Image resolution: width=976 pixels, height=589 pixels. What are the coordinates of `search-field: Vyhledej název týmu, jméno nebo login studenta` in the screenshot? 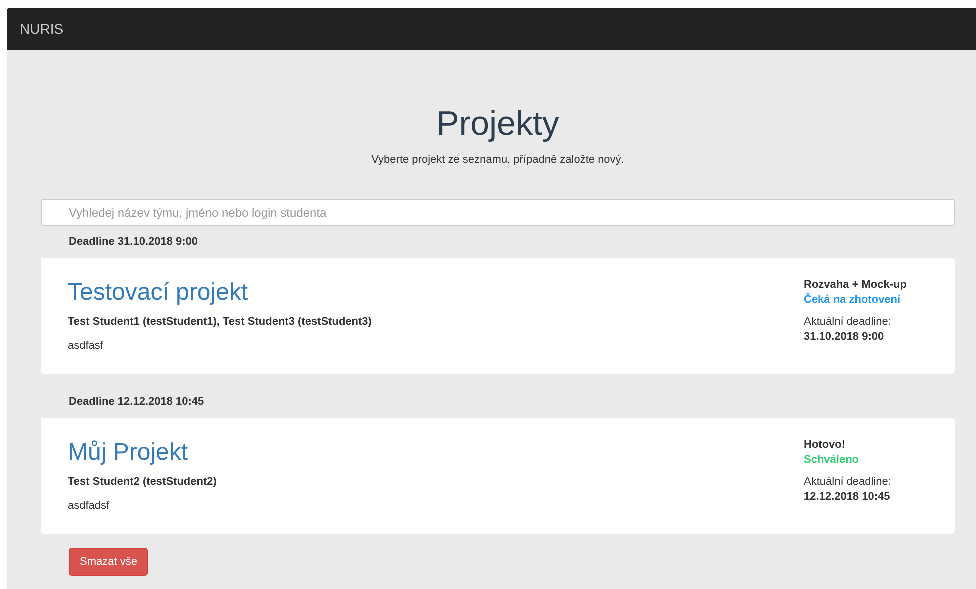 It's located at (498, 212).